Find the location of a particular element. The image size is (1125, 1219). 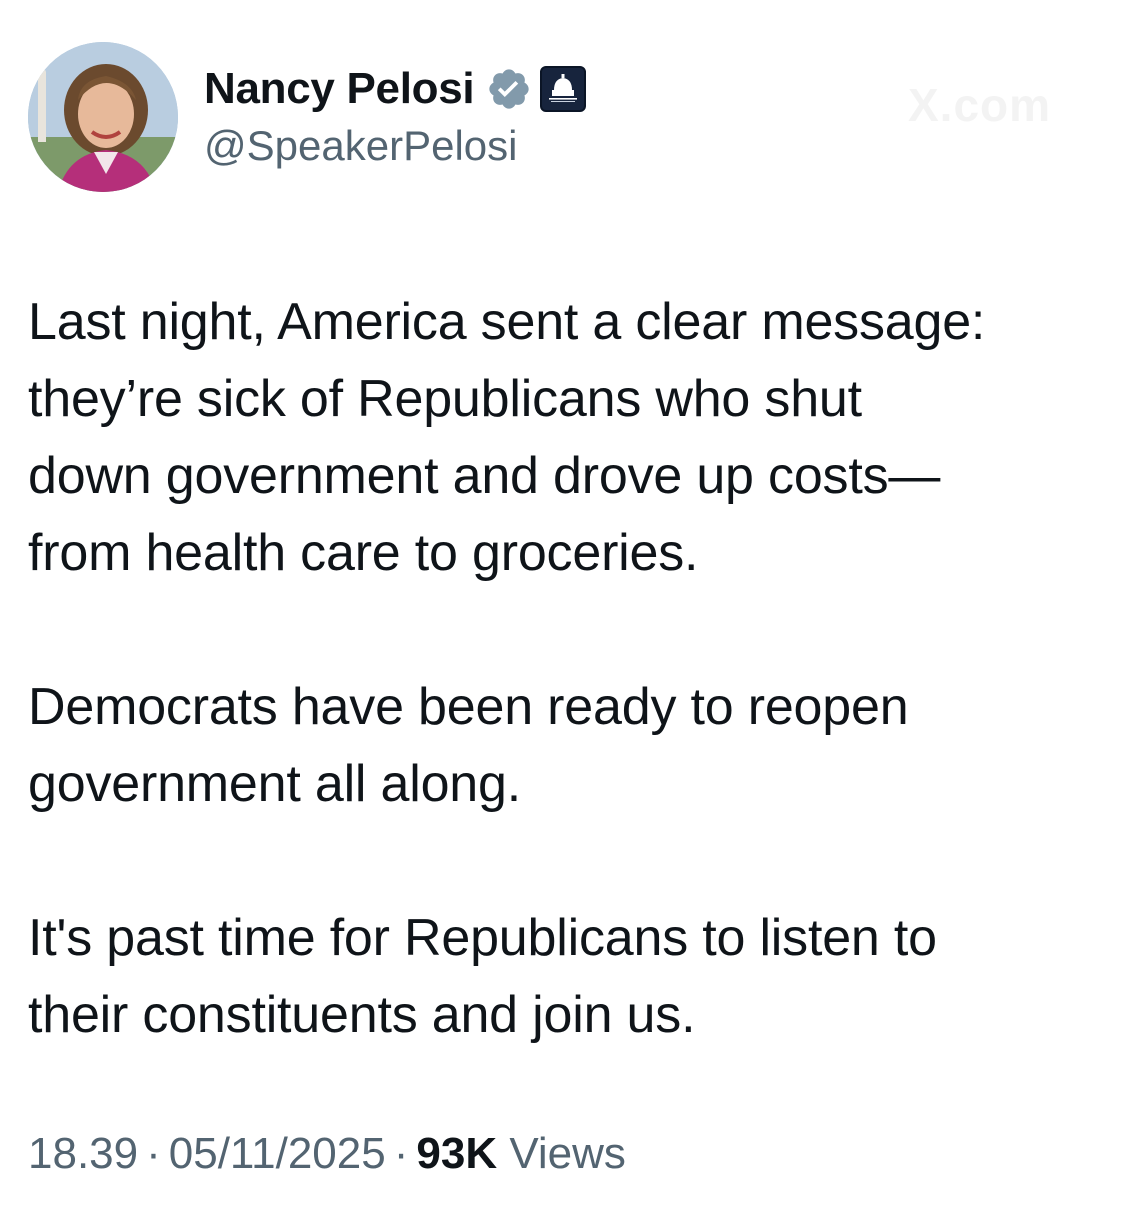

tweet-time: 18.39 is located at coordinates (83, 1153).